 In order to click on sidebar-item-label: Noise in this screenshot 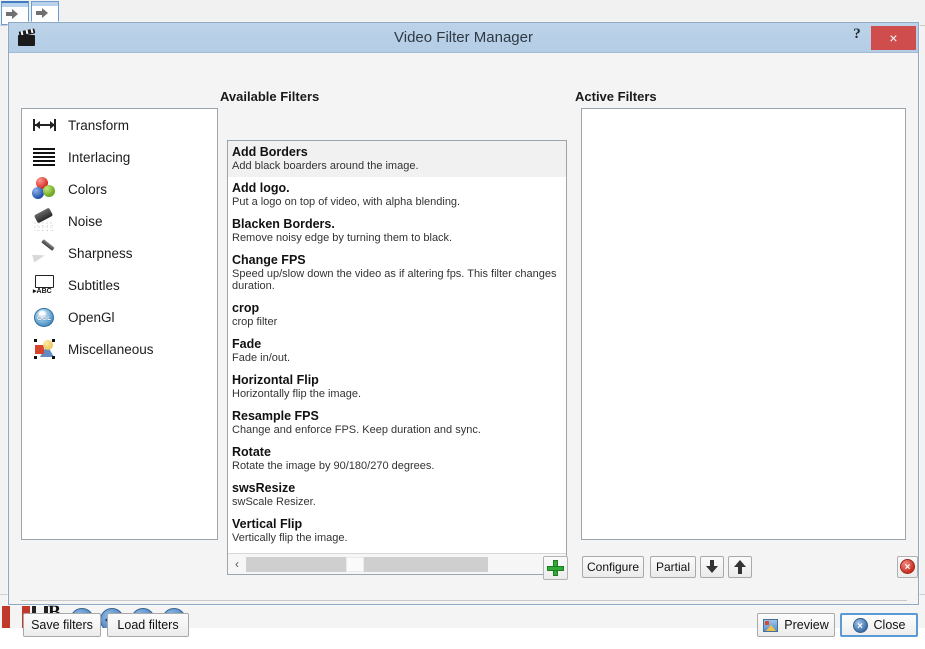, I will do `click(85, 221)`.